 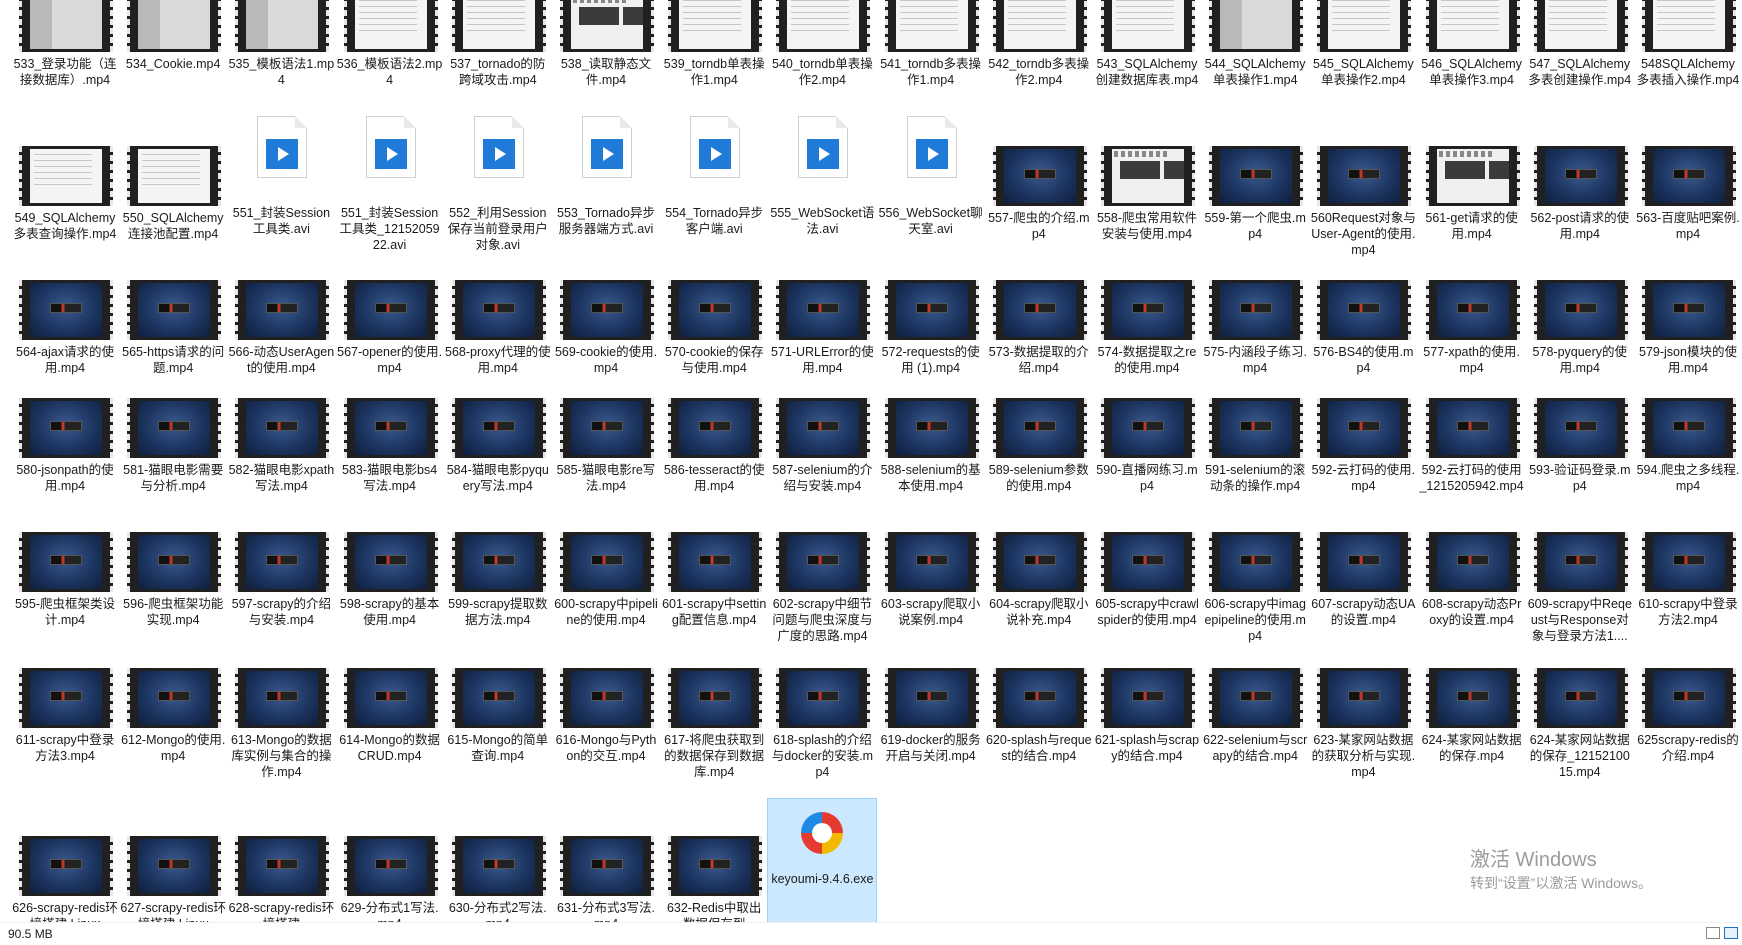 What do you see at coordinates (389, 229) in the screenshot?
I see `file-name: 551_封装Session工具类_1215205922.avi` at bounding box center [389, 229].